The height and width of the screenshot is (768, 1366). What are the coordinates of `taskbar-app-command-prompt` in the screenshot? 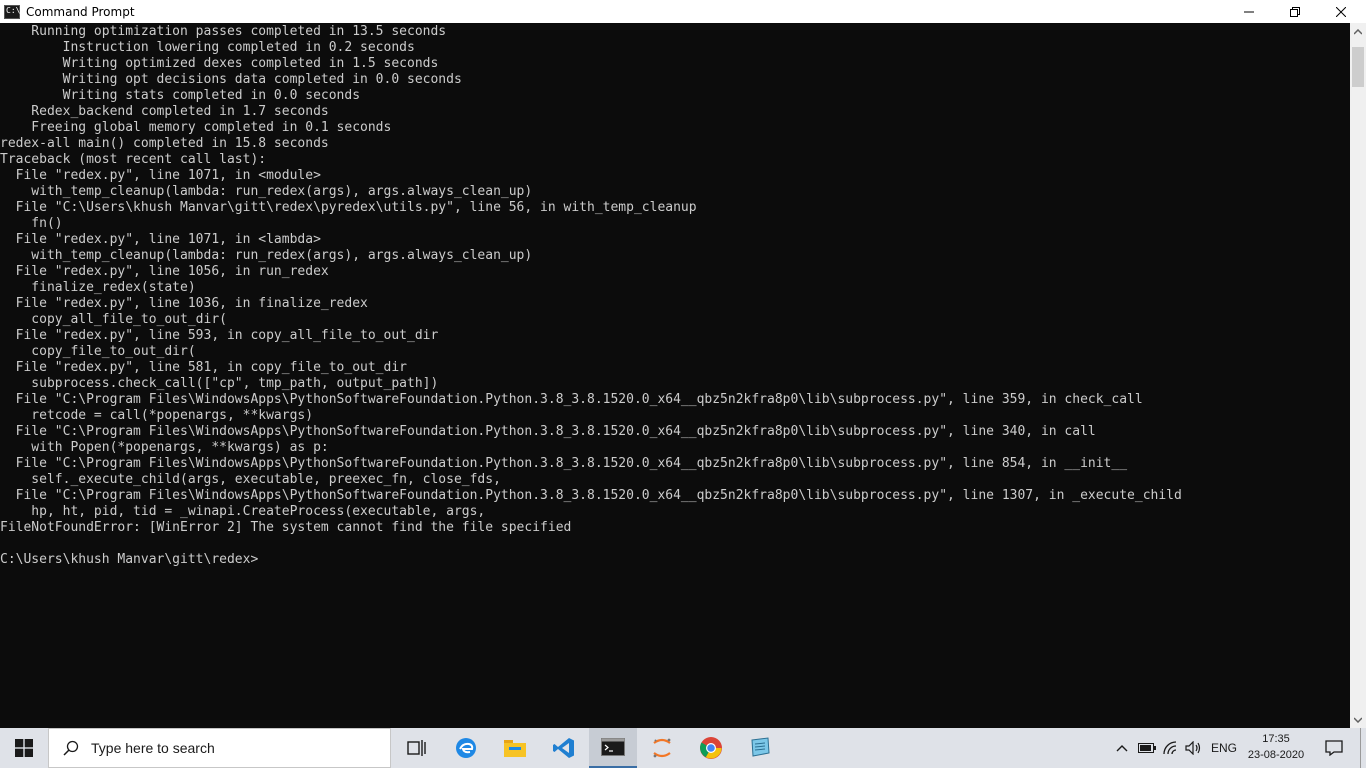 It's located at (613, 748).